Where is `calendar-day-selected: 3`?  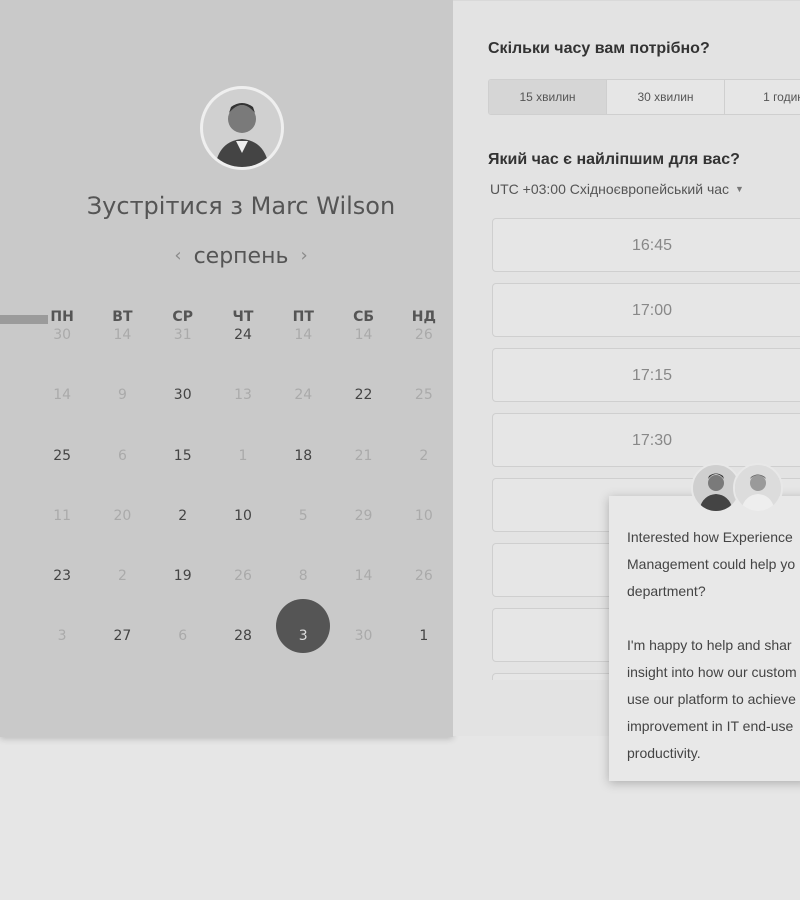 calendar-day-selected: 3 is located at coordinates (303, 643).